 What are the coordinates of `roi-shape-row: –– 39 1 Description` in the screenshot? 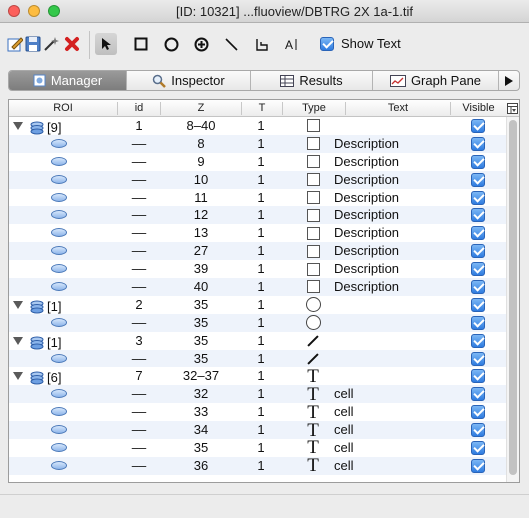 It's located at (257, 269).